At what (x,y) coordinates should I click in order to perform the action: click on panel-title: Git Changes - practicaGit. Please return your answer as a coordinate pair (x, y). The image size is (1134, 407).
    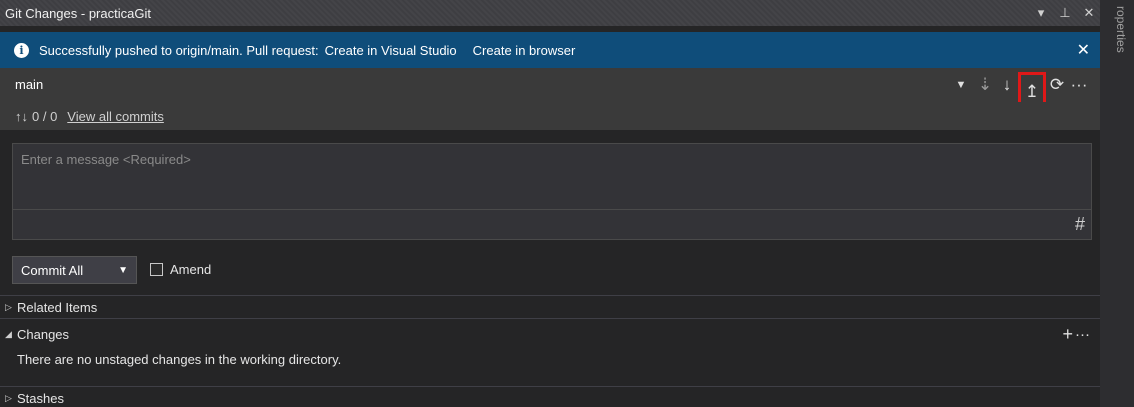
    Looking at the image, I should click on (78, 13).